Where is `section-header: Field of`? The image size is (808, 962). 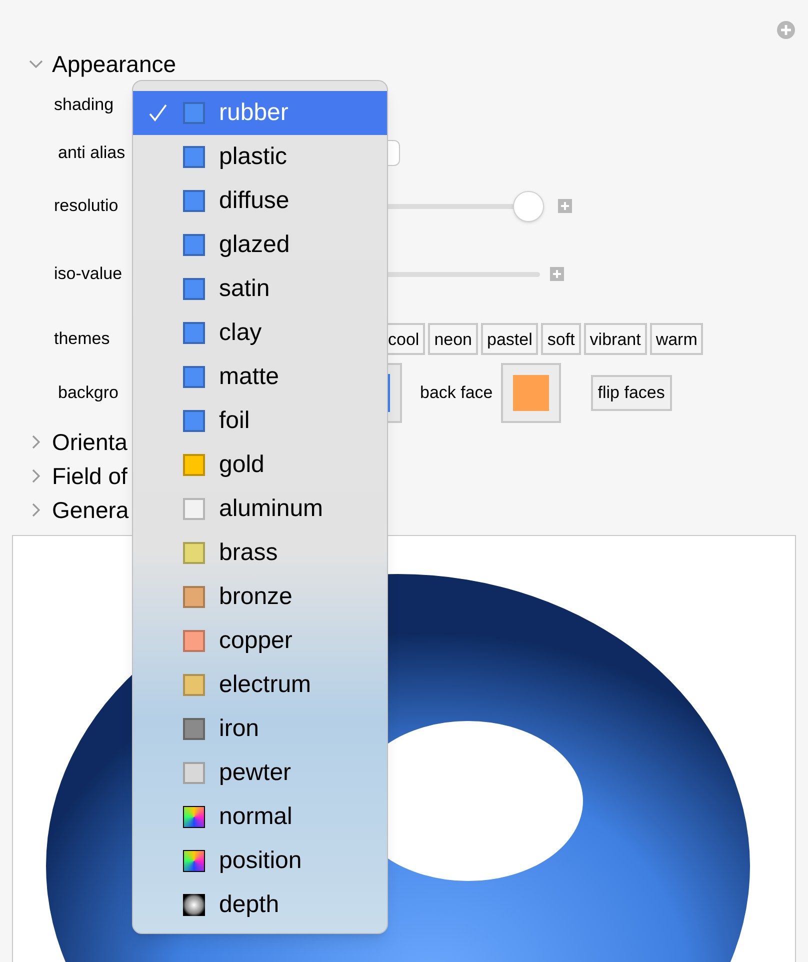
section-header: Field of is located at coordinates (90, 476).